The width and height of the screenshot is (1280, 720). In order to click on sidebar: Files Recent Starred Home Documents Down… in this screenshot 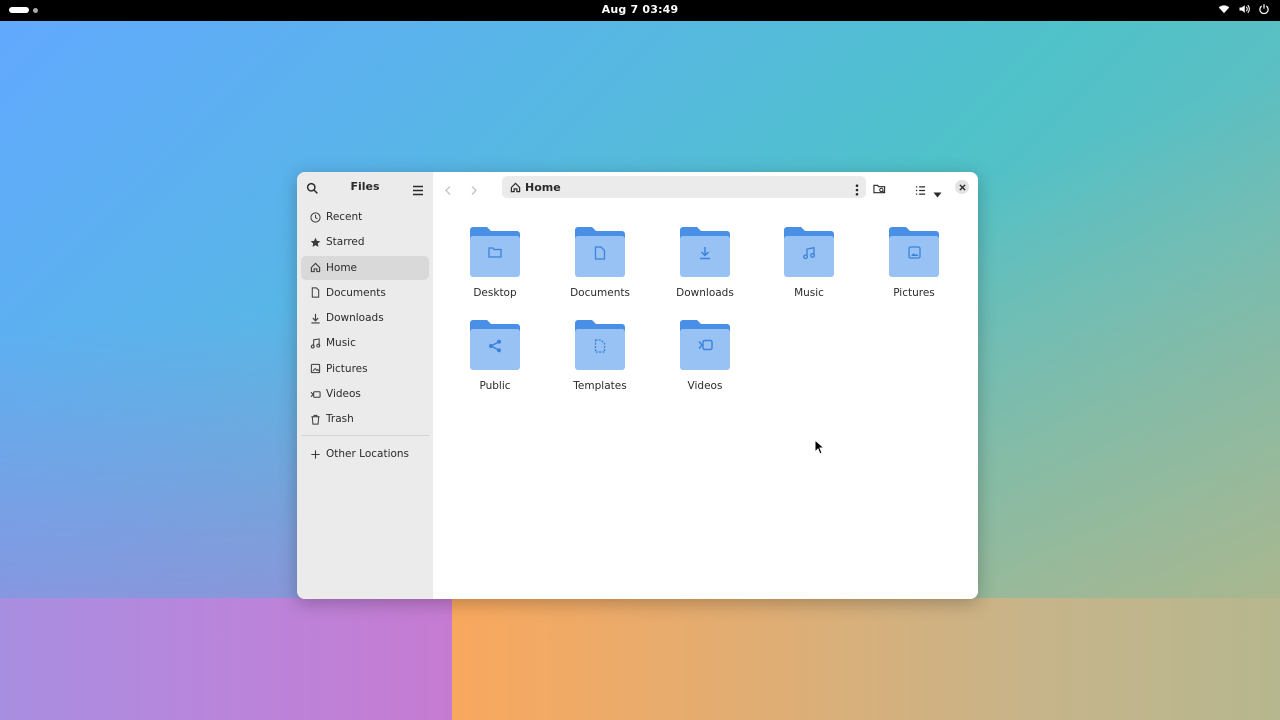, I will do `click(365, 385)`.